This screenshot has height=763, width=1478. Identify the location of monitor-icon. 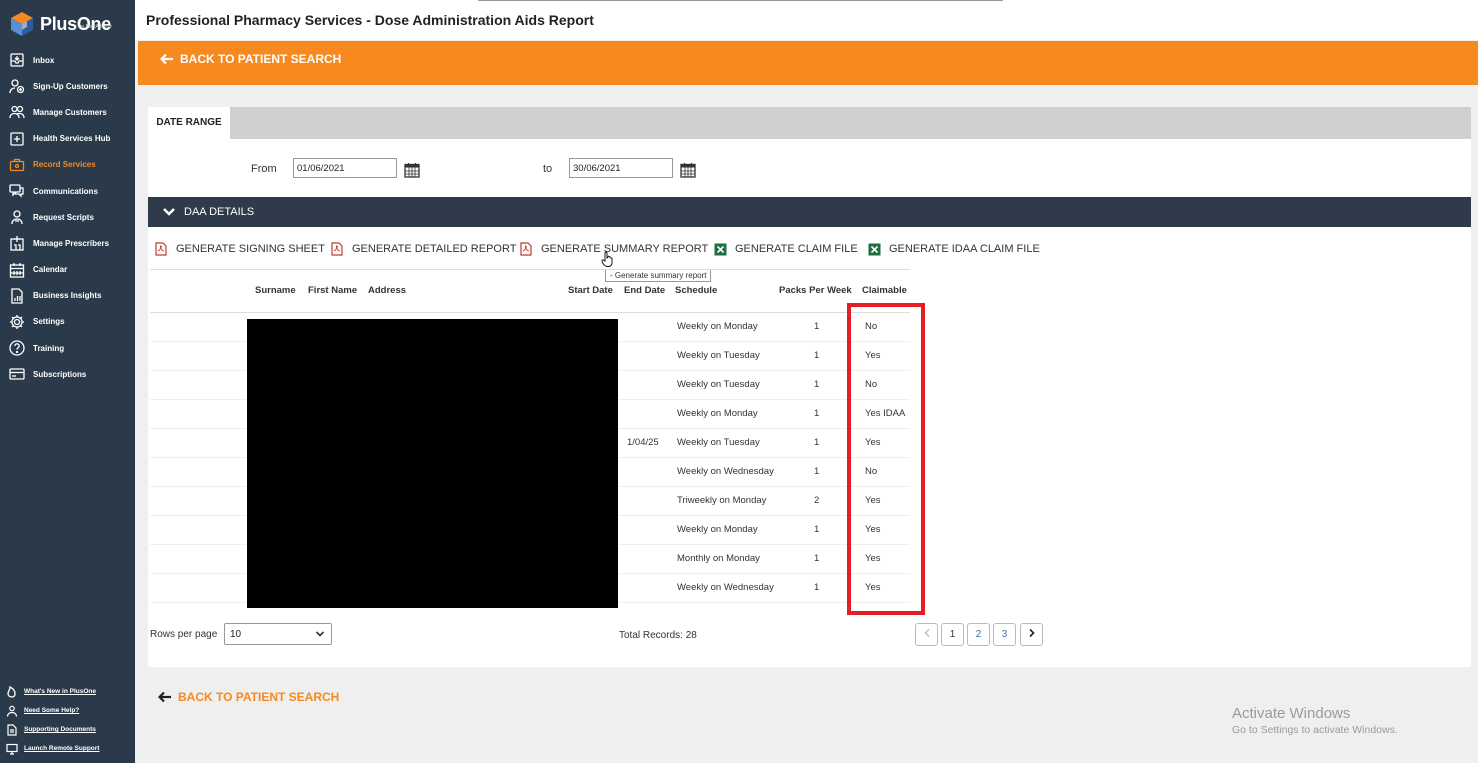
(12, 749).